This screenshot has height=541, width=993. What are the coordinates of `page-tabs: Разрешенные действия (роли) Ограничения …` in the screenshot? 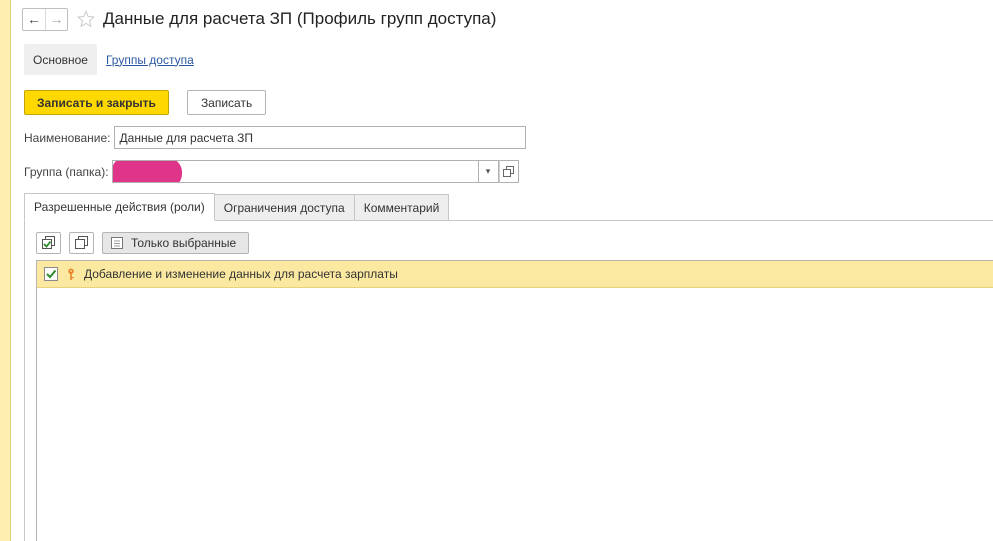 It's located at (237, 207).